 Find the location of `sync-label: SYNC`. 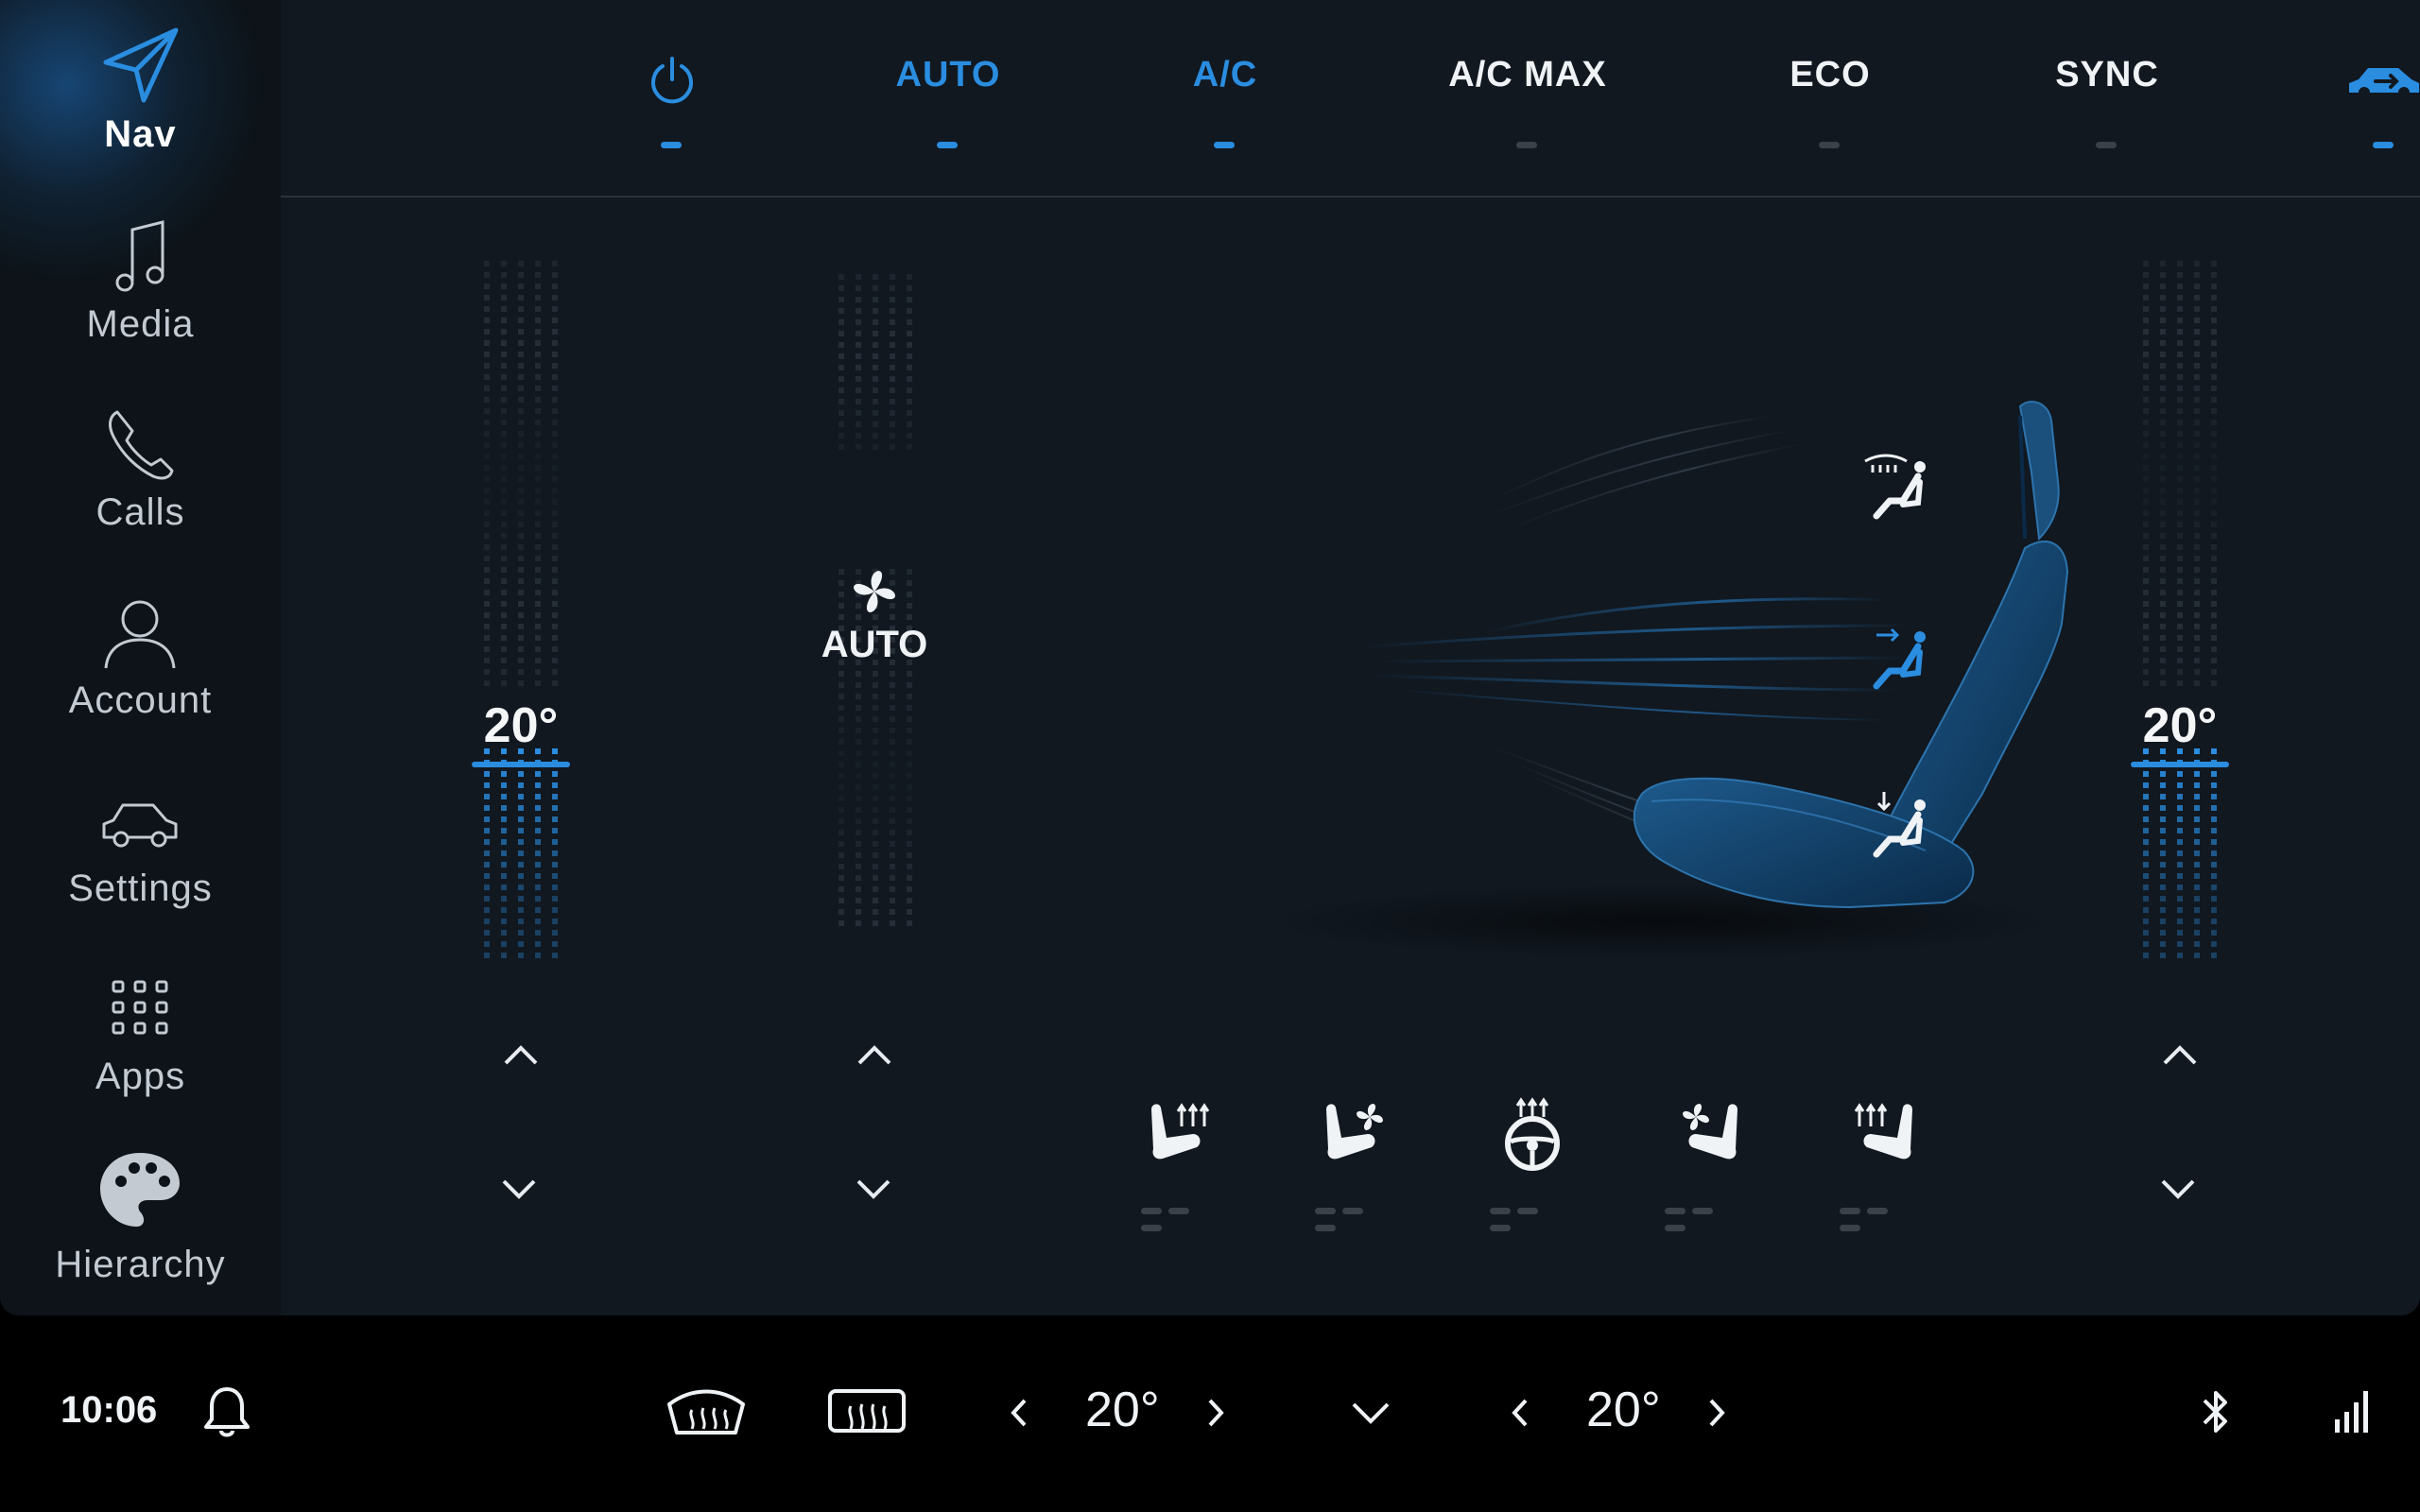

sync-label: SYNC is located at coordinates (2107, 74).